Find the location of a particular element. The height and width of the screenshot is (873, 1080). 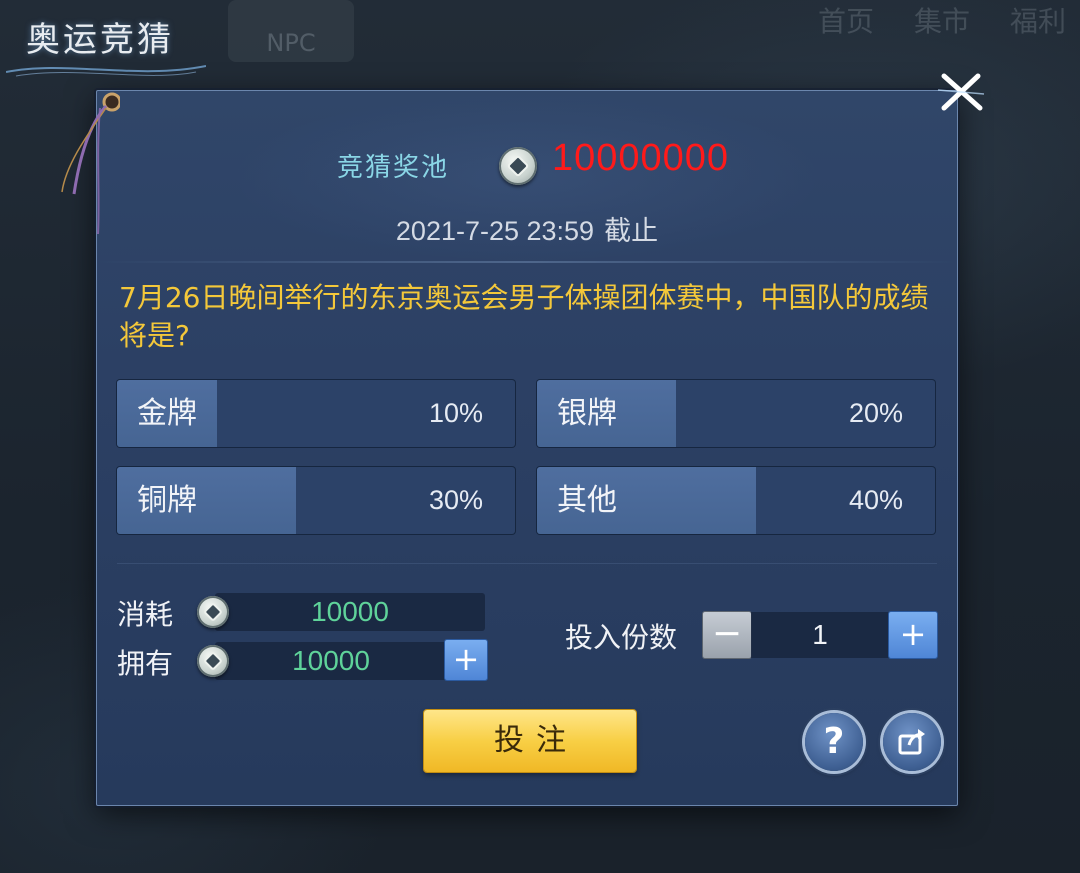

option-gold: 金牌 10% is located at coordinates (316, 413).